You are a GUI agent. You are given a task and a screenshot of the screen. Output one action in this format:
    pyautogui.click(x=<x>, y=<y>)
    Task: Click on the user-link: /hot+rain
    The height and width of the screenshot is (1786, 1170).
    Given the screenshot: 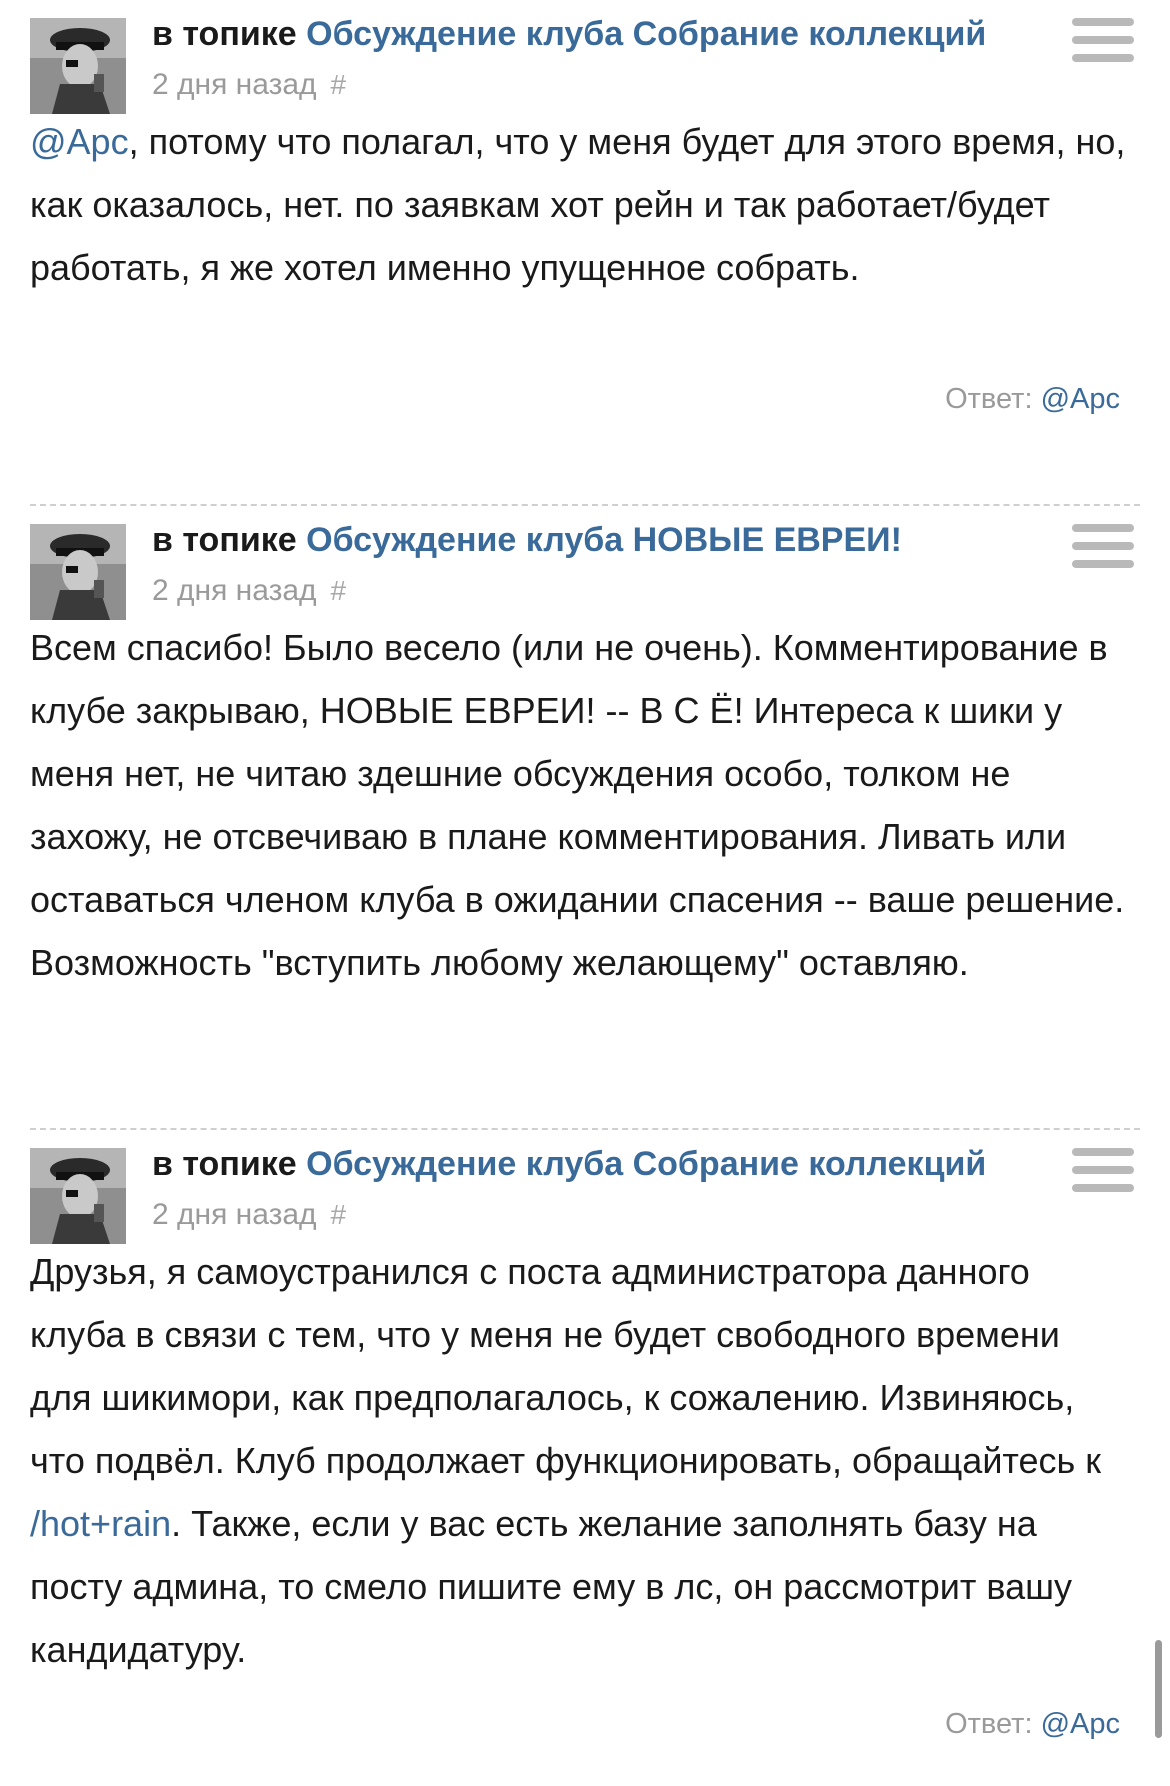 What is the action you would take?
    pyautogui.click(x=100, y=1523)
    